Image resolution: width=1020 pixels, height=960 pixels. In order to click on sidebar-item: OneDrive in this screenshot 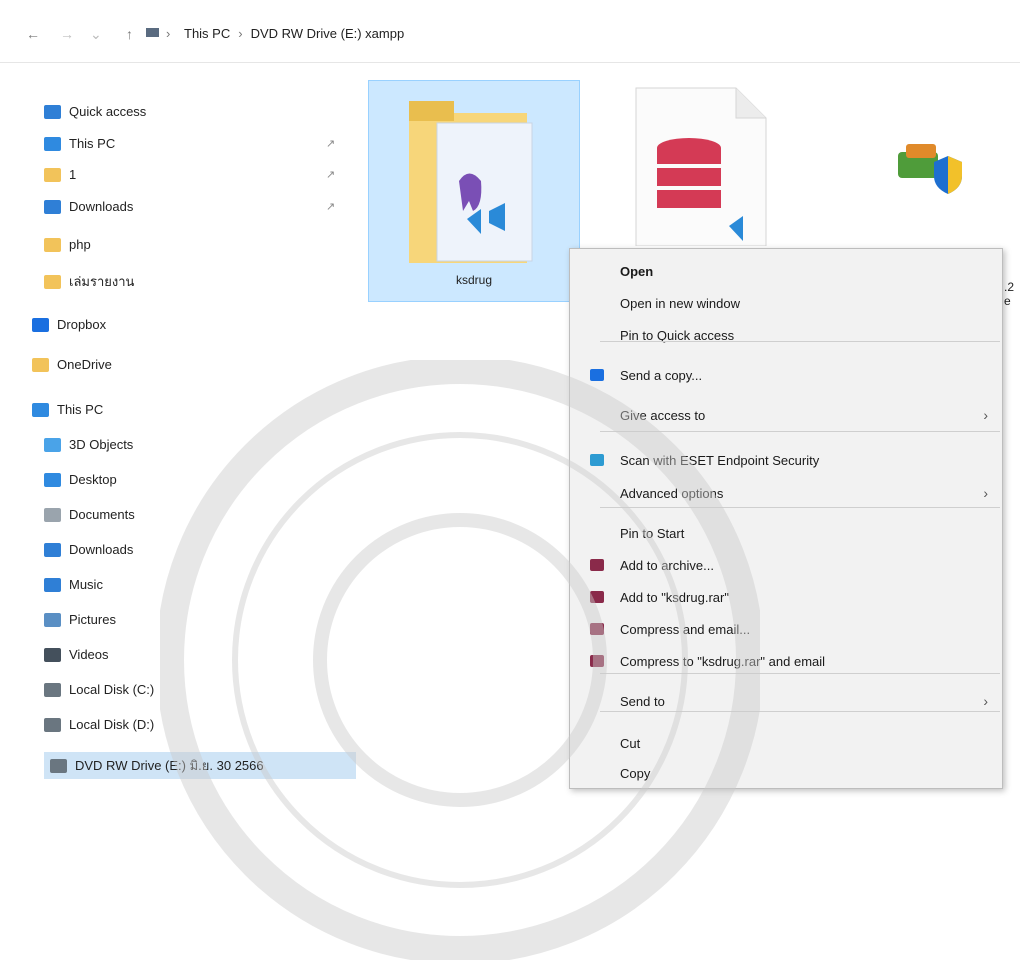, I will do `click(72, 364)`.